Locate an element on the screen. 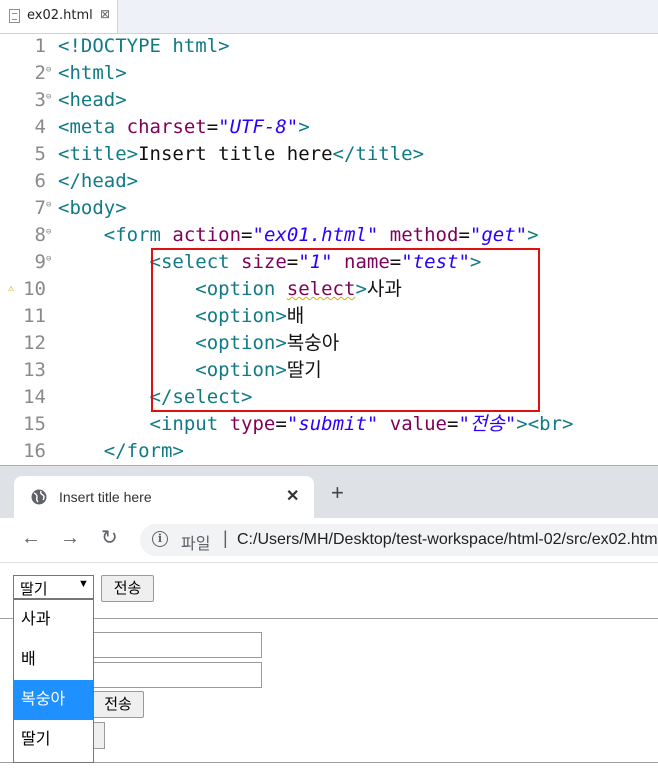  close-tab-icon: ⊠ is located at coordinates (105, 14).